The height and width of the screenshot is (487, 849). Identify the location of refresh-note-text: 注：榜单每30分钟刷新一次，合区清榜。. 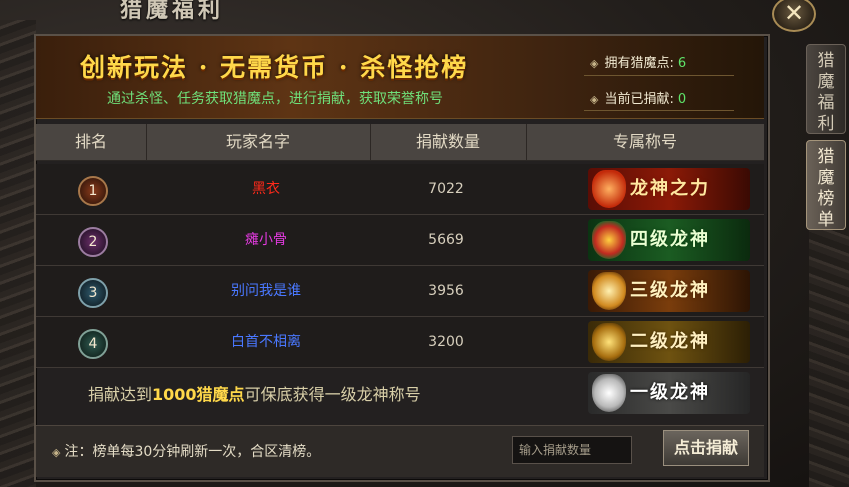
(192, 452).